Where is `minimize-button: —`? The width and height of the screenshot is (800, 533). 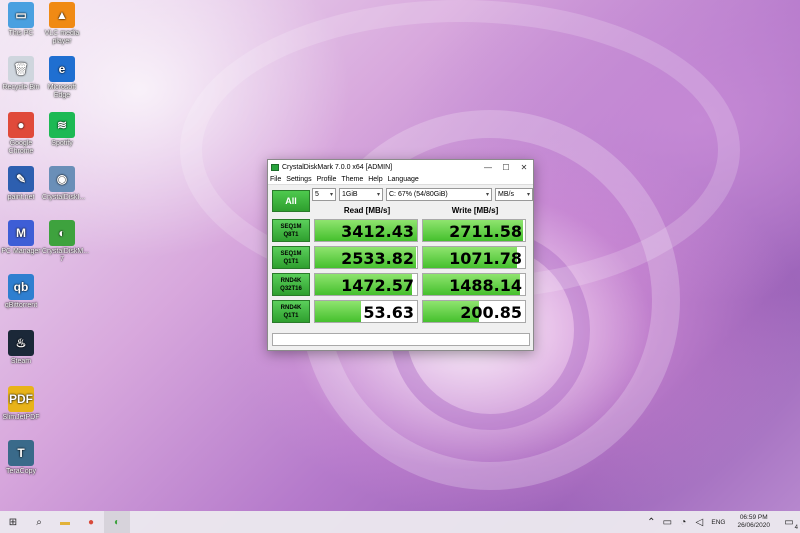 minimize-button: — is located at coordinates (488, 167).